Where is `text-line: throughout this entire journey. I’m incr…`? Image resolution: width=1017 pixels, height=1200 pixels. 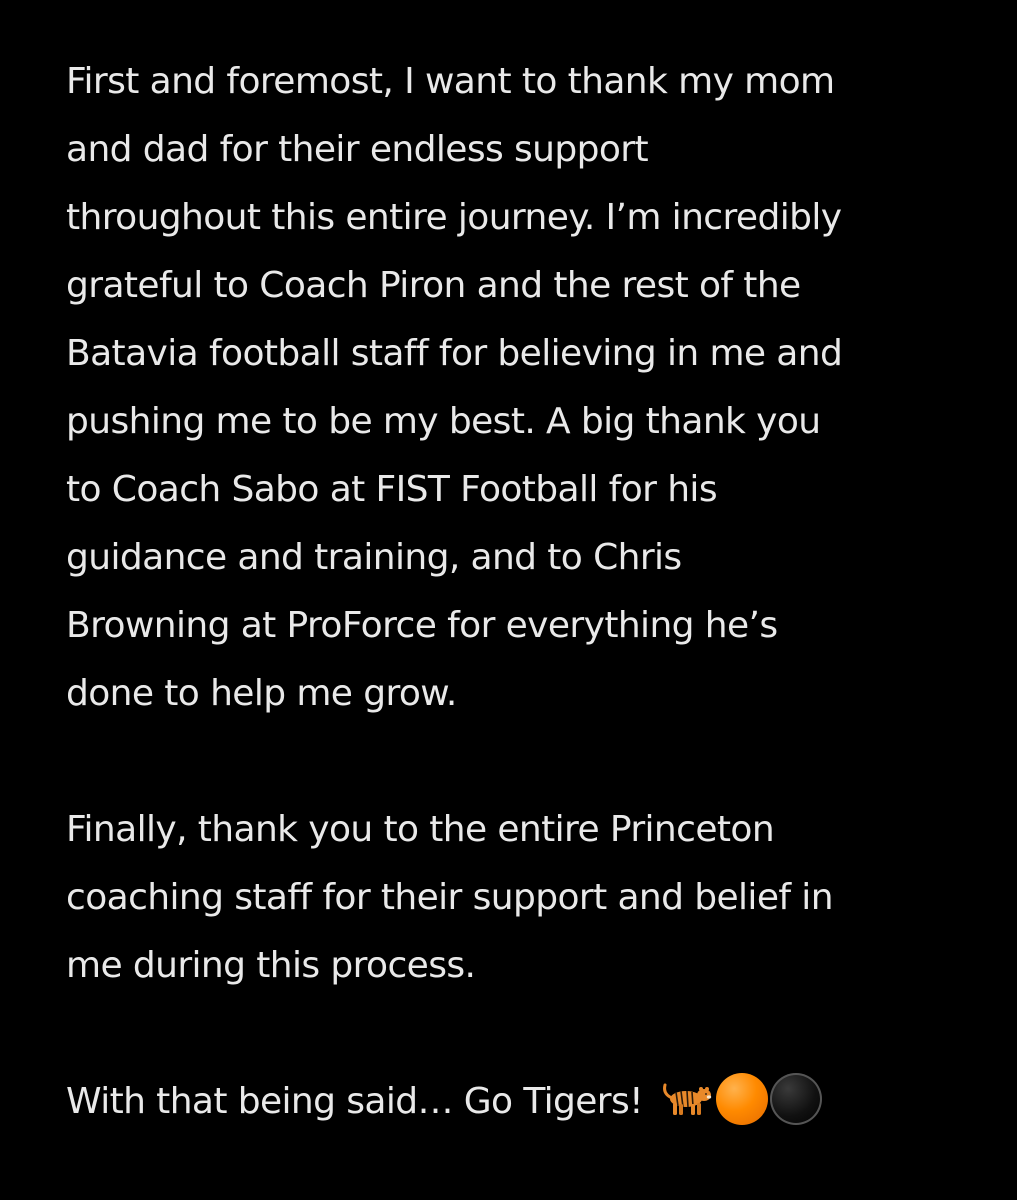 text-line: throughout this entire journey. I’m incr… is located at coordinates (454, 217).